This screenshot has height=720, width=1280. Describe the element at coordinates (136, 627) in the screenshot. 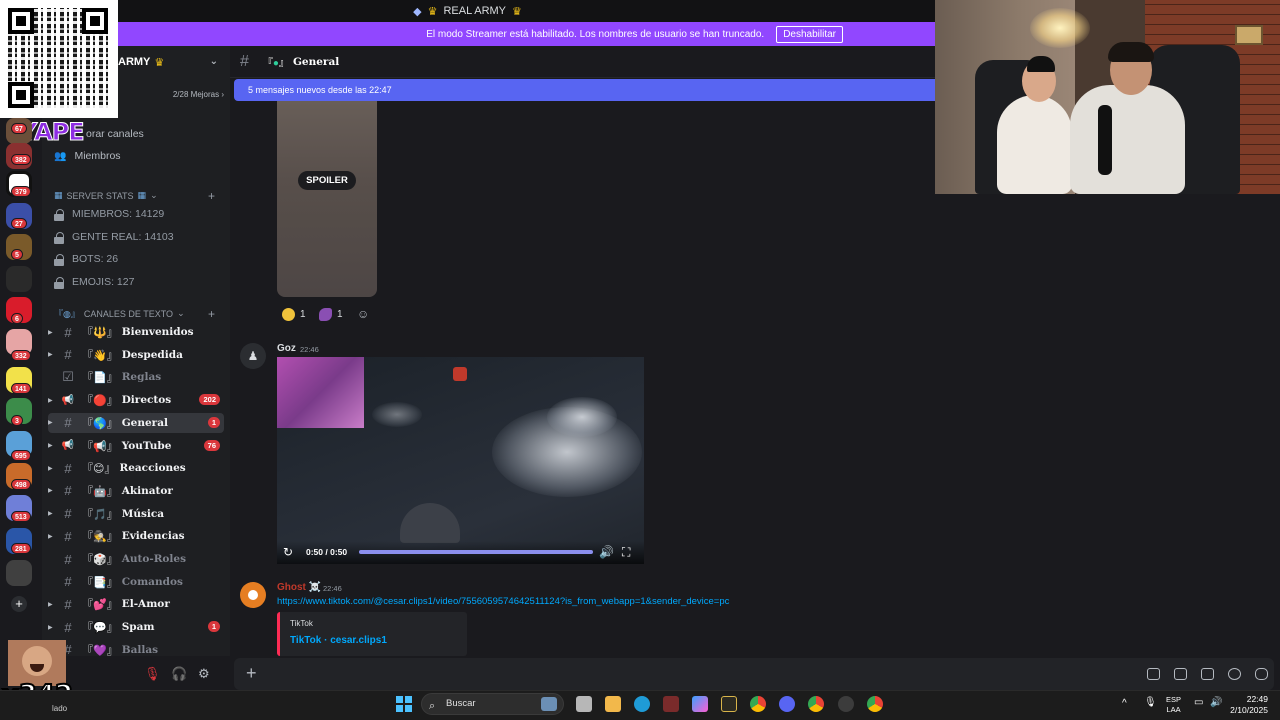

I see `sidebar-channel: ▶ # 『💬』 Spam 1` at that location.